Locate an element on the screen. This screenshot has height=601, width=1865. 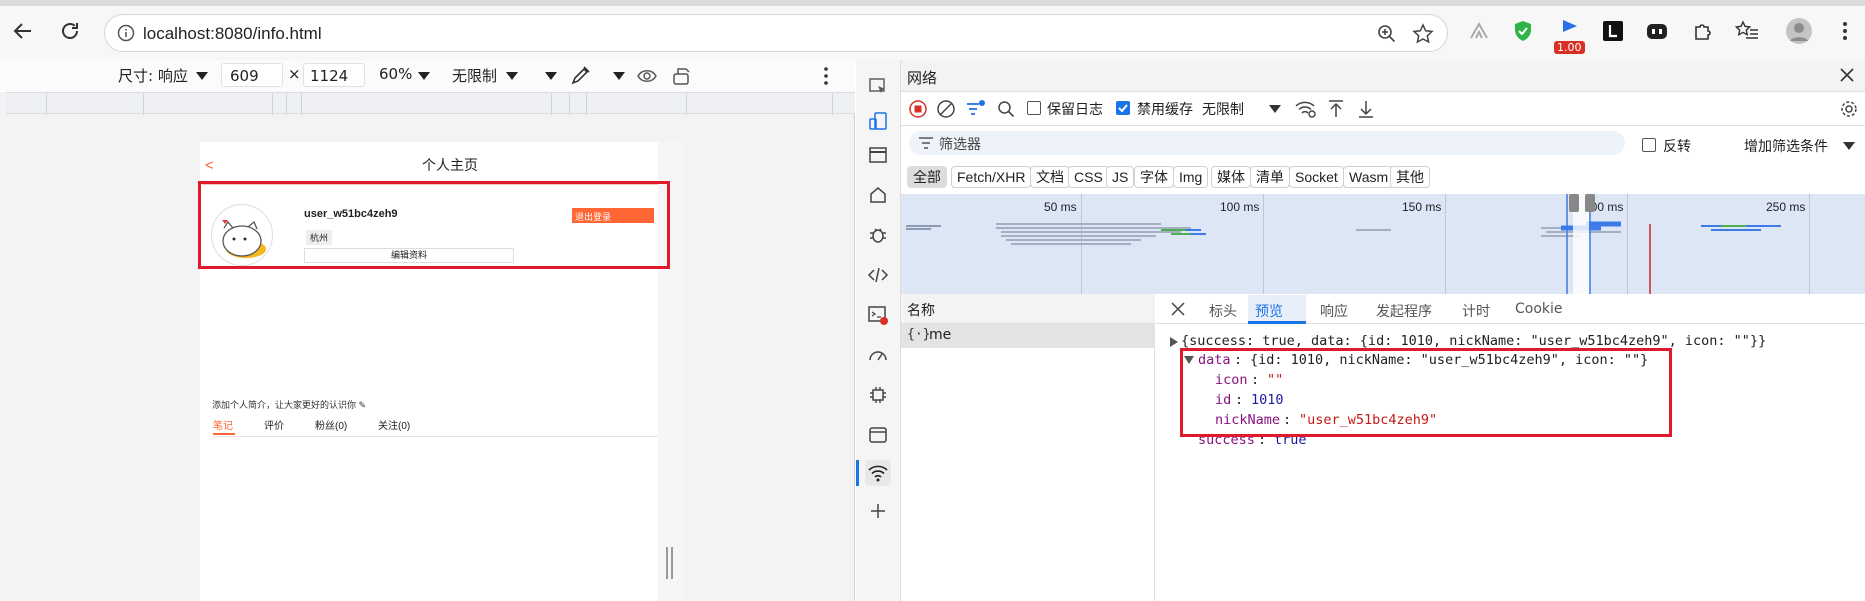
add-panel-icon is located at coordinates (878, 511).